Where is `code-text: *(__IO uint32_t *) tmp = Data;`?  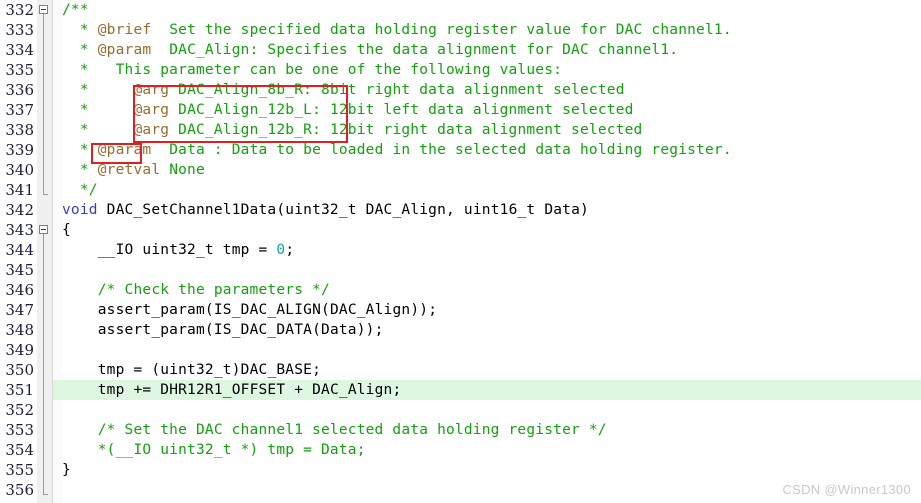 code-text: *(__IO uint32_t *) tmp = Data; is located at coordinates (231, 450).